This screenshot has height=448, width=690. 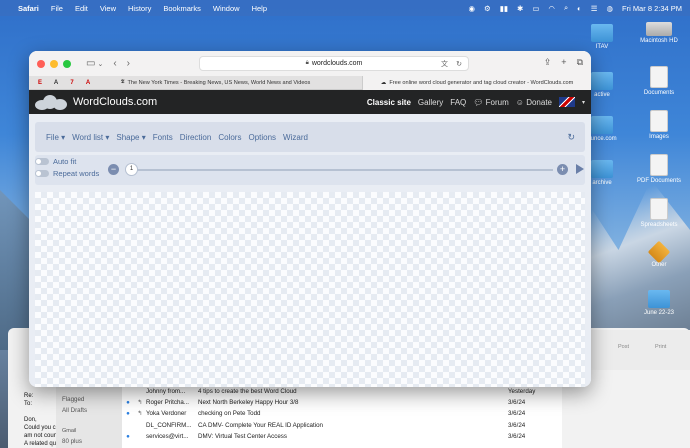 I want to click on menu-bookmarks: Bookmarks, so click(x=182, y=8).